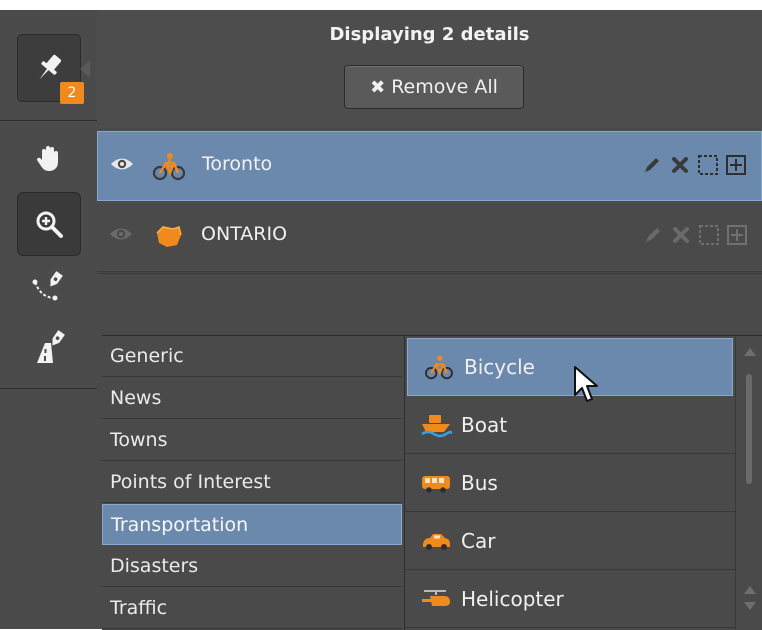  Describe the element at coordinates (484, 424) in the screenshot. I see `subtype-label: Boat` at that location.